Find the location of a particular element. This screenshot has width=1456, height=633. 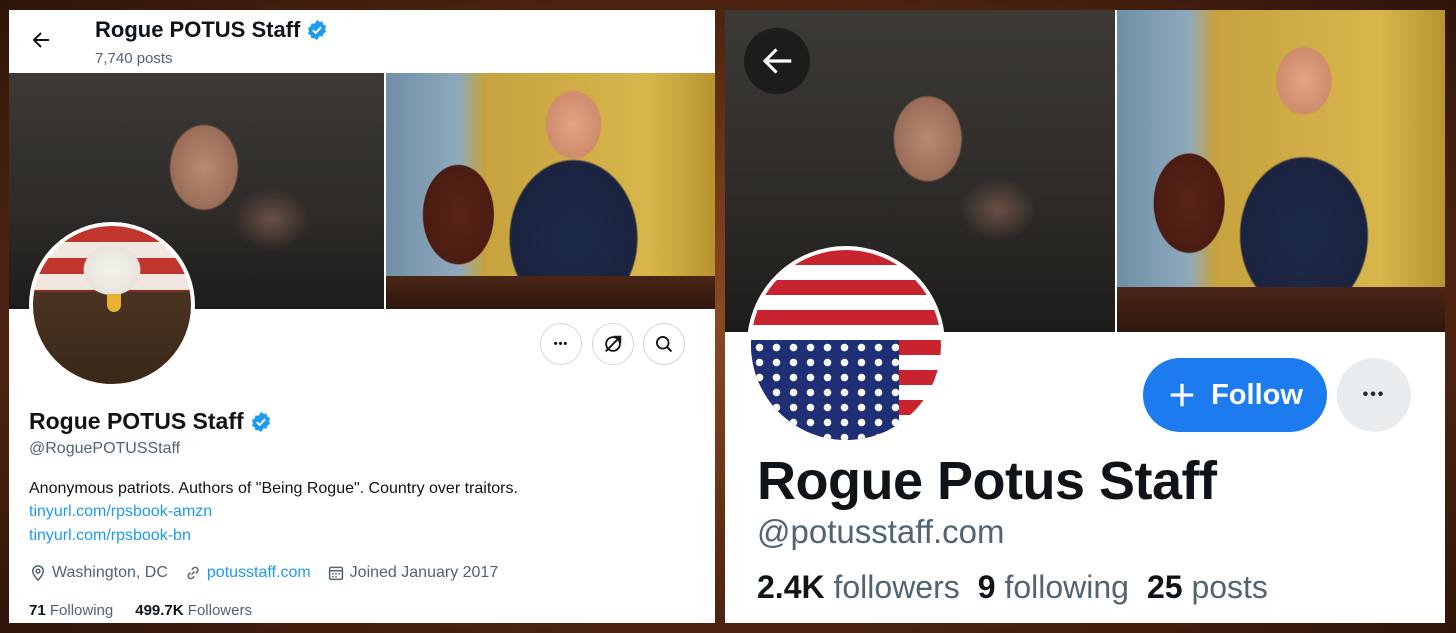

following-count: 9 is located at coordinates (986, 587).